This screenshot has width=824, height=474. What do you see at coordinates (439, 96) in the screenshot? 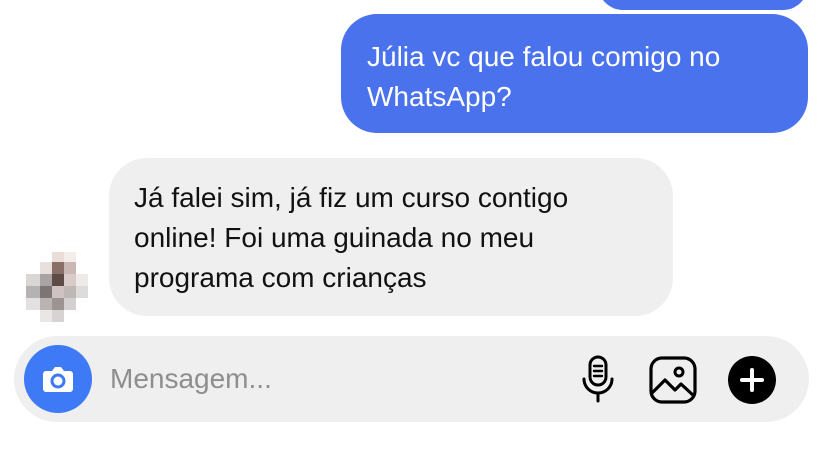
I see `message-text-line: WhatsApp?` at bounding box center [439, 96].